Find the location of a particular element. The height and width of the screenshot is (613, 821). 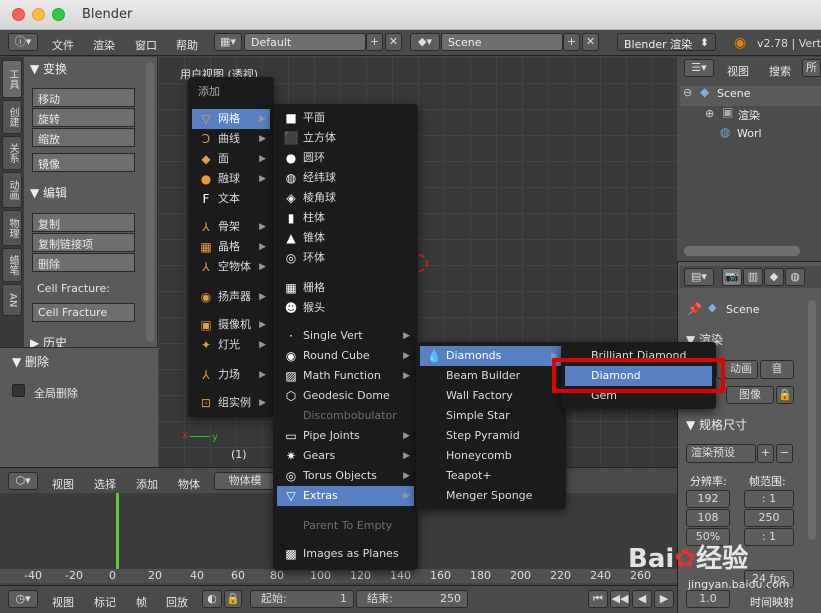

mesh-menu-item: ● 圆环 is located at coordinates (345, 158).